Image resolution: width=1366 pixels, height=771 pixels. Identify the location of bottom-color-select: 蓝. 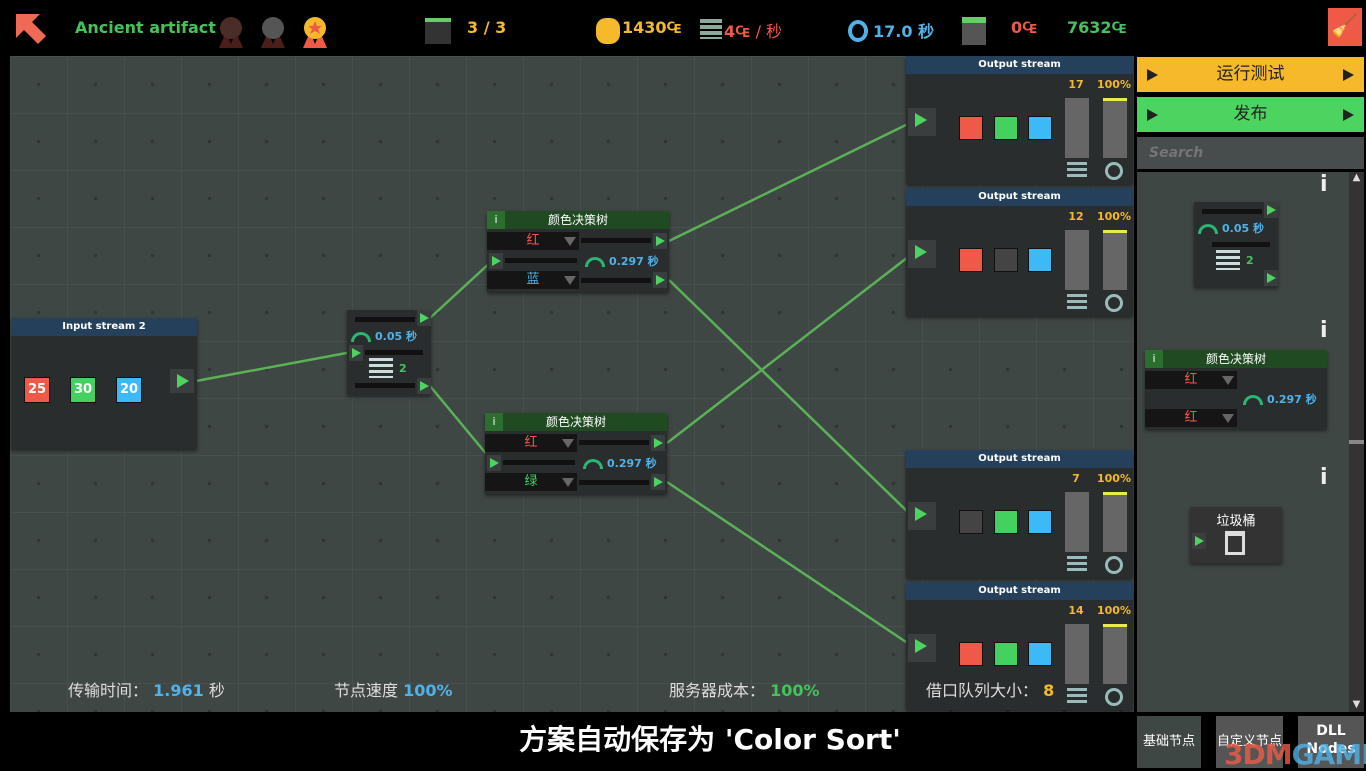
(533, 280).